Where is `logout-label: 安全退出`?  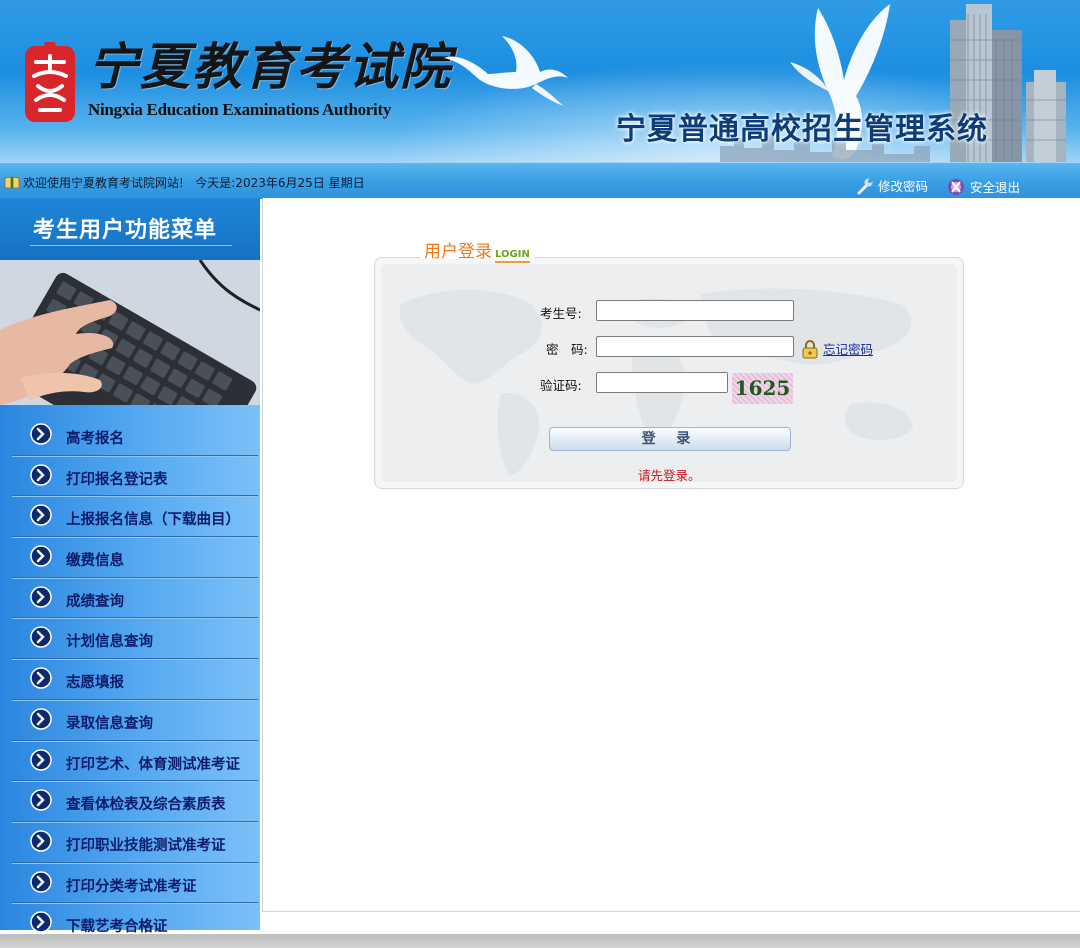 logout-label: 安全退出 is located at coordinates (995, 187).